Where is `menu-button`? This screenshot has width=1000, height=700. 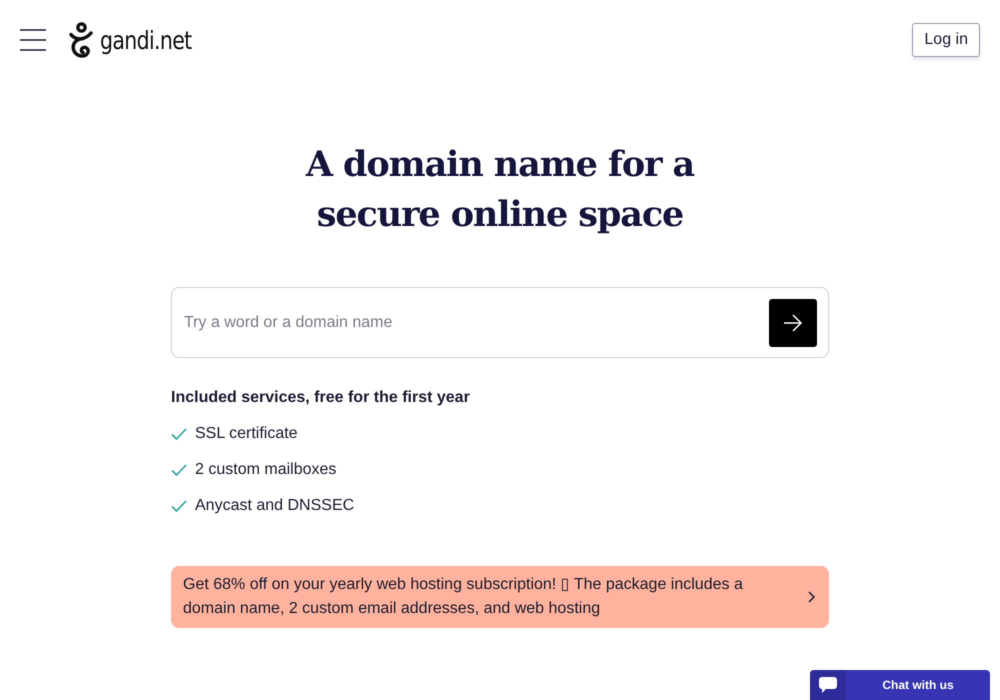
menu-button is located at coordinates (33, 40).